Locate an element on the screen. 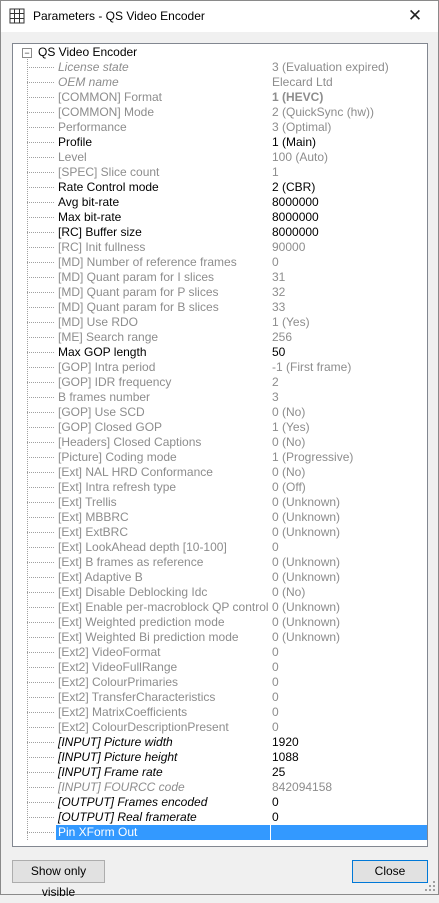 The image size is (439, 903). tree-row: [INPUT] Picture height 1088 is located at coordinates (220, 757).